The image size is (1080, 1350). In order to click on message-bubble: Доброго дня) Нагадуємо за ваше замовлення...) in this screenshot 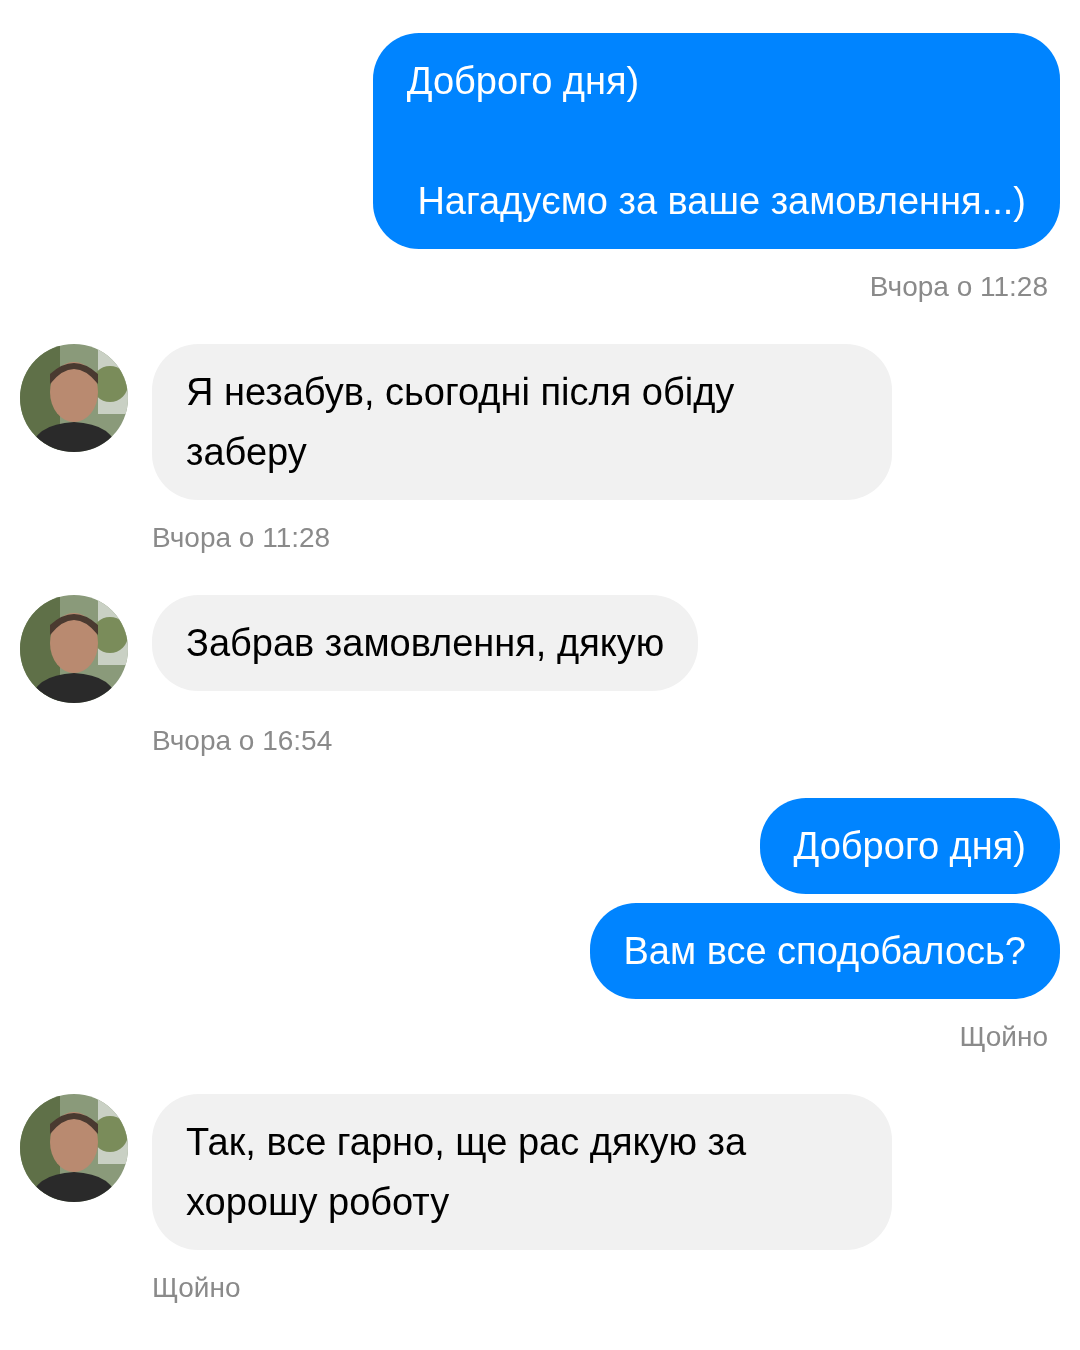, I will do `click(716, 141)`.